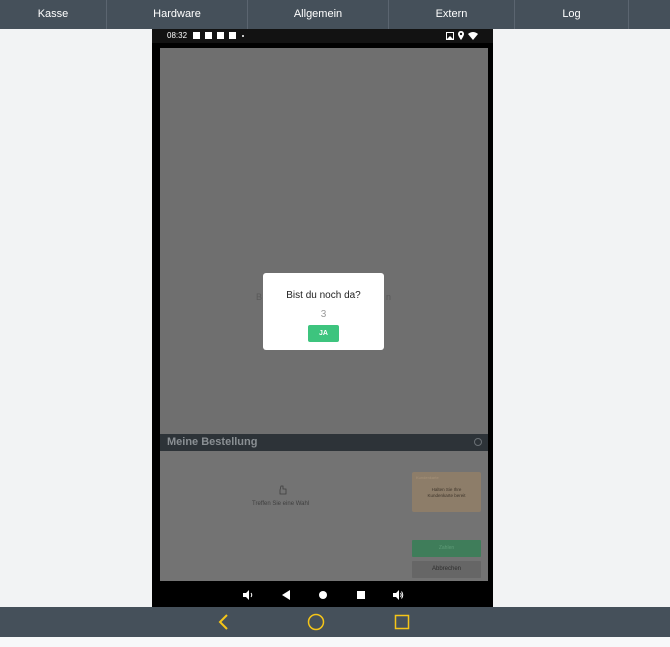  I want to click on wifi-icon, so click(473, 36).